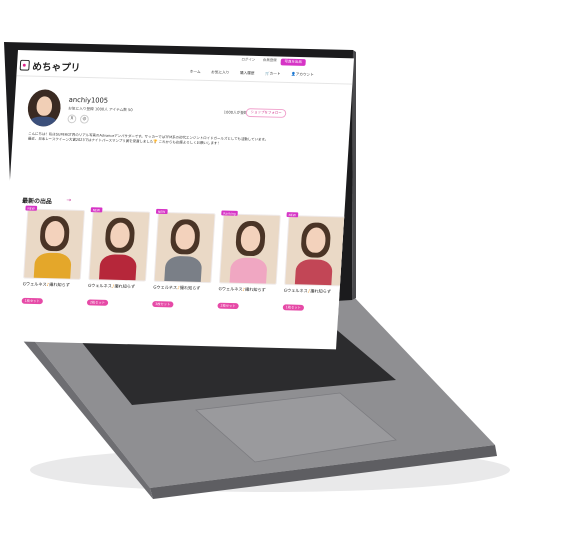  I want to click on main-nav: ホーム お気に入り 購入履歴 🛒カート 👤アカウント, so click(252, 73).